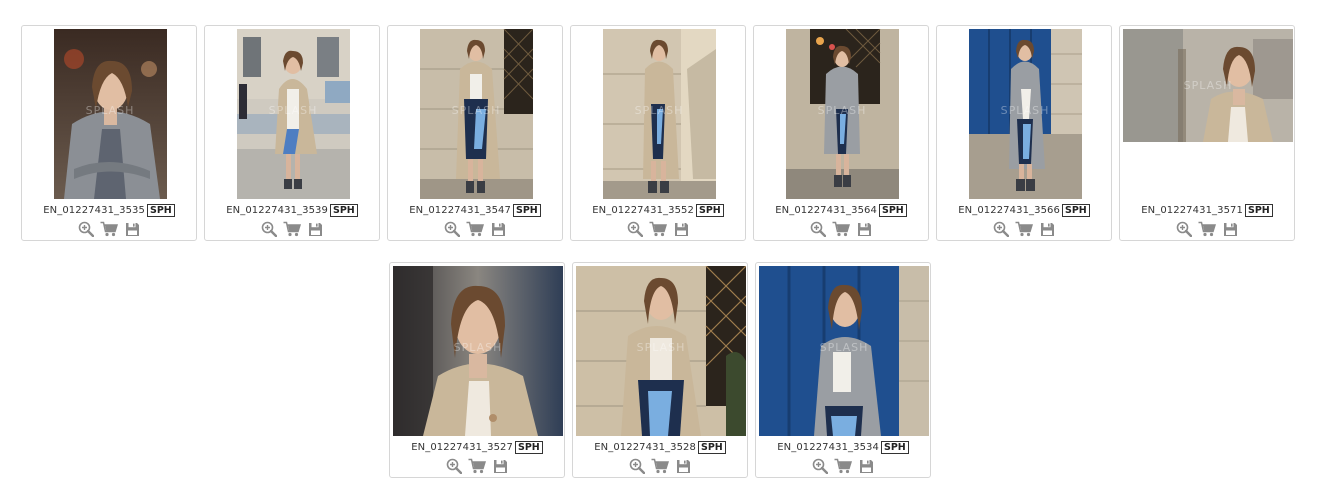 The width and height of the screenshot is (1322, 500). What do you see at coordinates (643, 210) in the screenshot?
I see `photo-id: EN_01227431_3552` at bounding box center [643, 210].